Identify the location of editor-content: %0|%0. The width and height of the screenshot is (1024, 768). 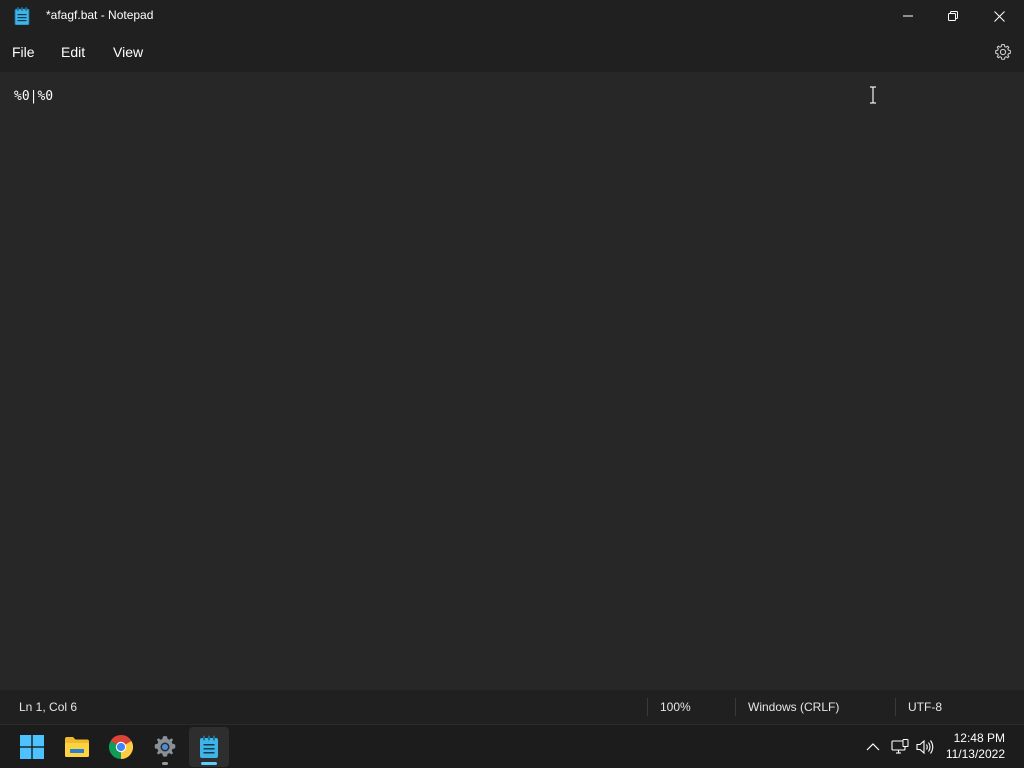
(33, 96).